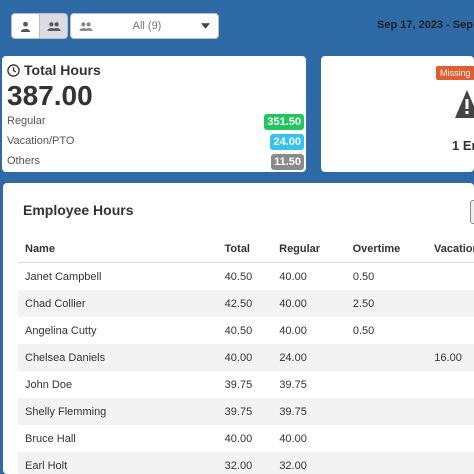  I want to click on others-badge: 11.50, so click(287, 162).